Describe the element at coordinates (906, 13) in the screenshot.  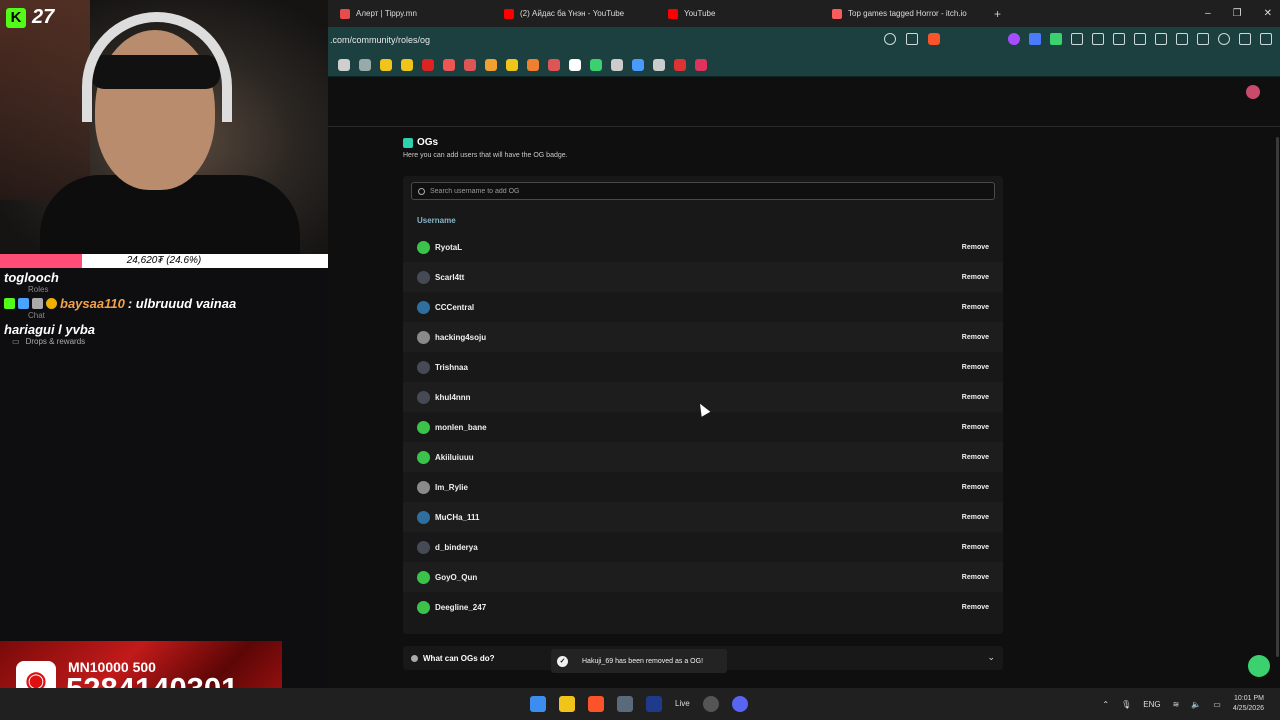
I see `browser-tab-4: Top games tagged Horror - itch.io` at that location.